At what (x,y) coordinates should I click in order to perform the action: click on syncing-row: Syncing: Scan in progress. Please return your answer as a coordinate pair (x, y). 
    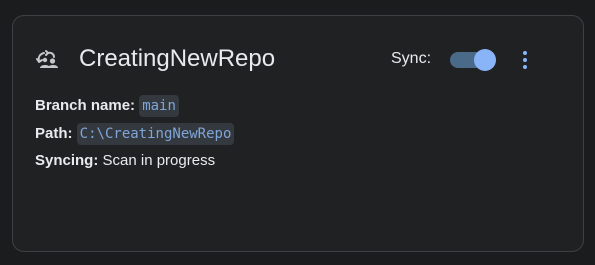
    Looking at the image, I should click on (125, 161).